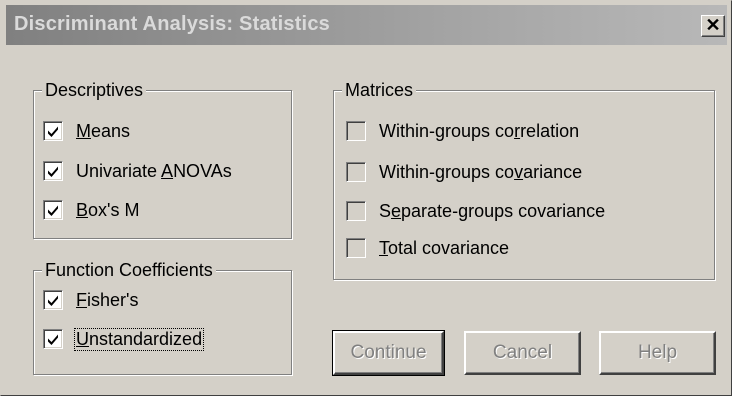  I want to click on title-bar: Discriminant Analysis: Statistics ✕, so click(366, 25).